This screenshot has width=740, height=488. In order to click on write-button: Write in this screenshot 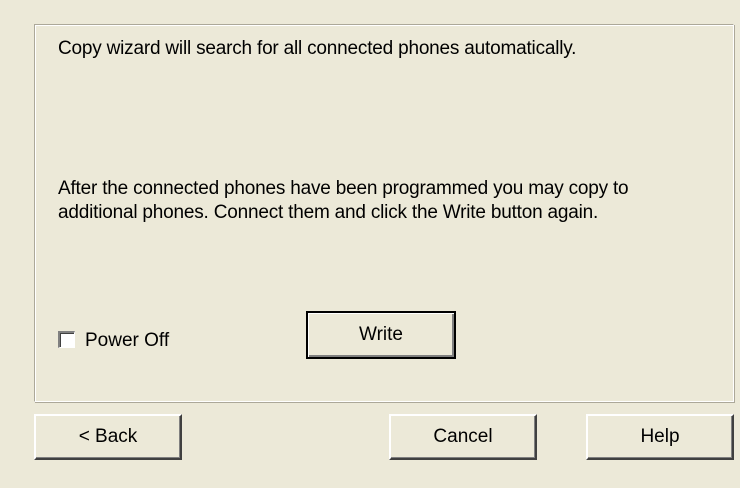, I will do `click(381, 335)`.